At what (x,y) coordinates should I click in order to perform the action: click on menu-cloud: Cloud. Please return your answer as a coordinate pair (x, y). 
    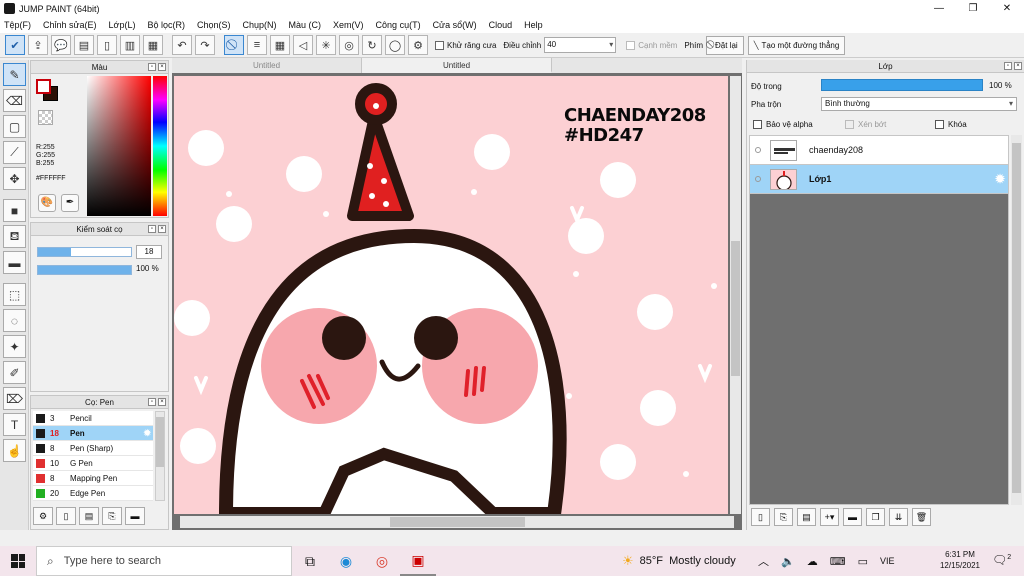
    Looking at the image, I should click on (501, 25).